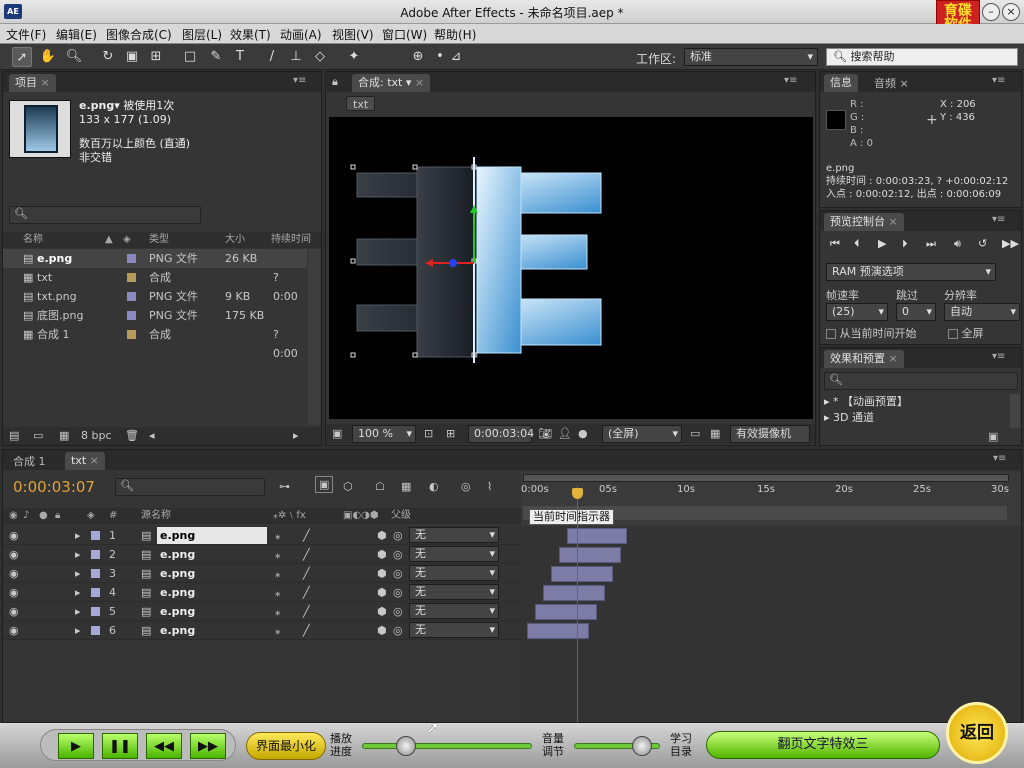  I want to click on timecode-display: 0:00:03:04, so click(501, 434).